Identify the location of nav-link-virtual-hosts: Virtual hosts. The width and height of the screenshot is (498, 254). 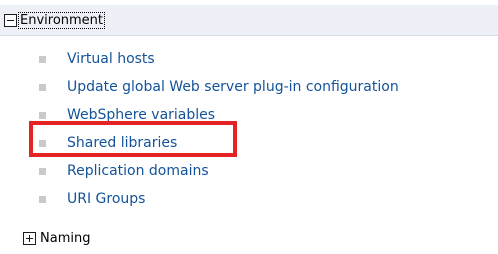
(111, 59).